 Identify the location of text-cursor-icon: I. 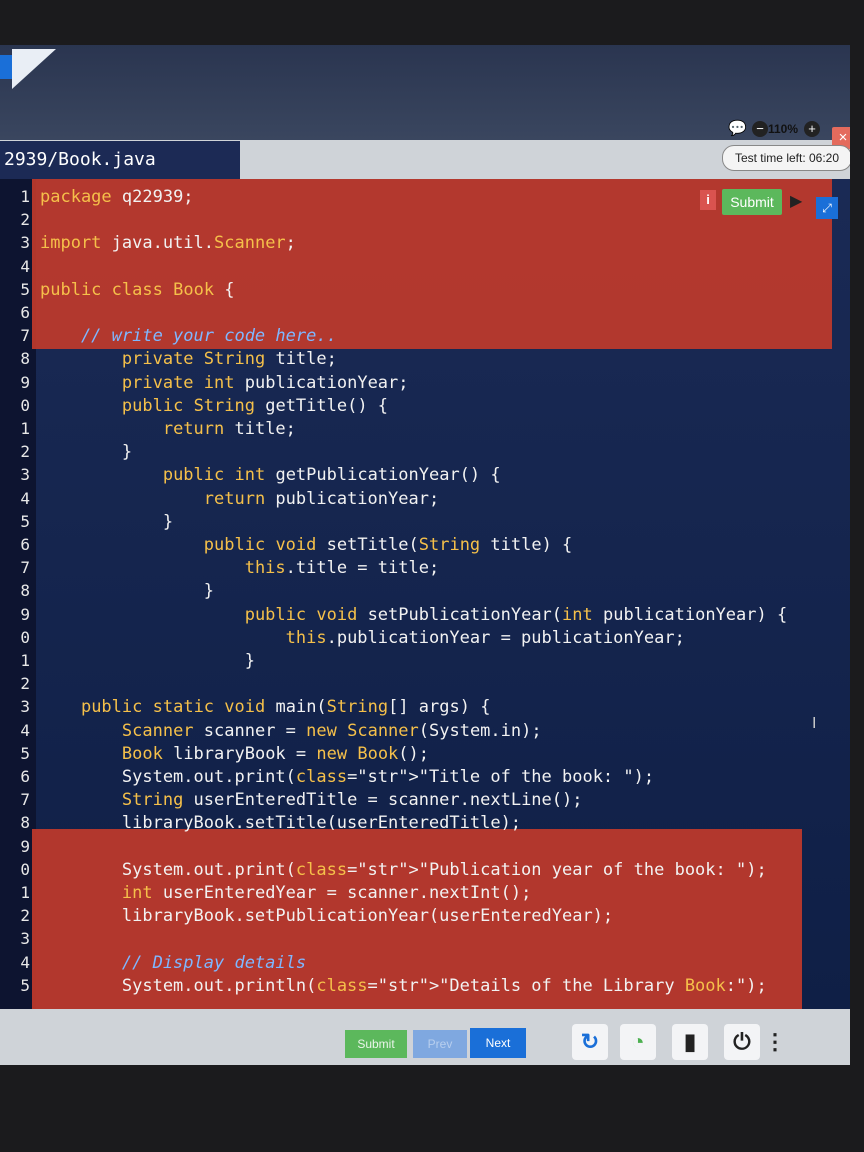
(814, 723).